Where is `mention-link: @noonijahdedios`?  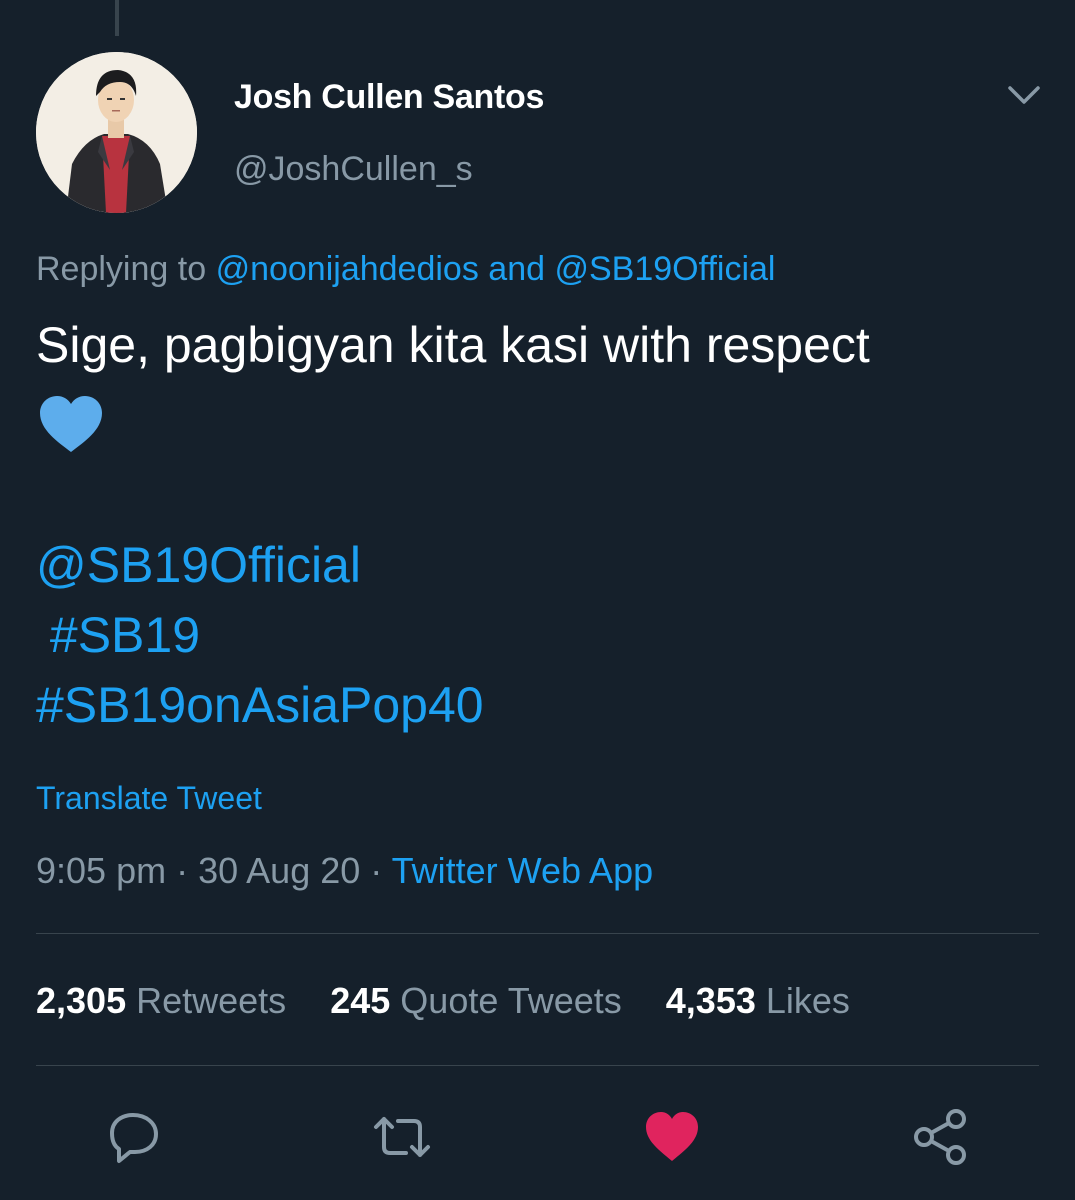 mention-link: @noonijahdedios is located at coordinates (347, 269).